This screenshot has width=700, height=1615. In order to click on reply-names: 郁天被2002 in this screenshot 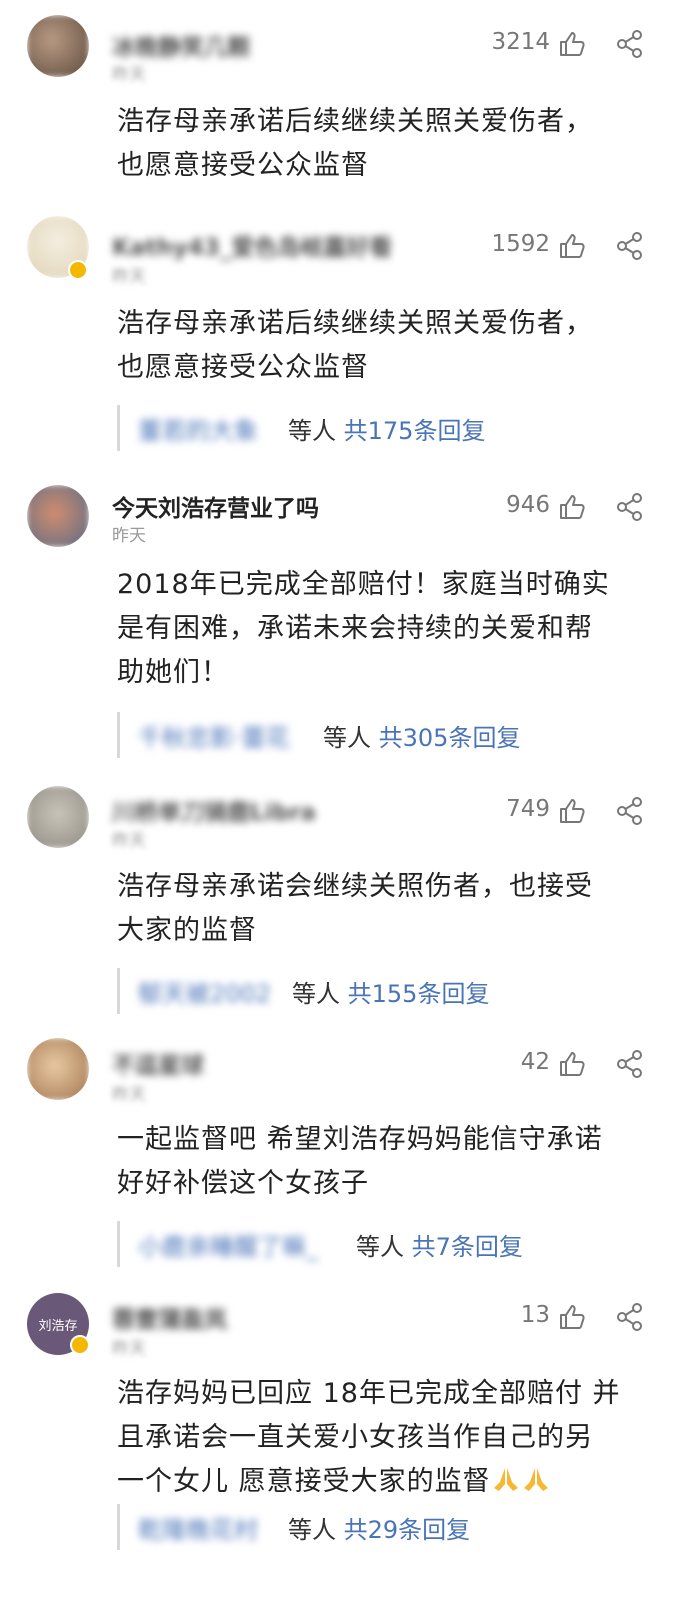, I will do `click(205, 994)`.